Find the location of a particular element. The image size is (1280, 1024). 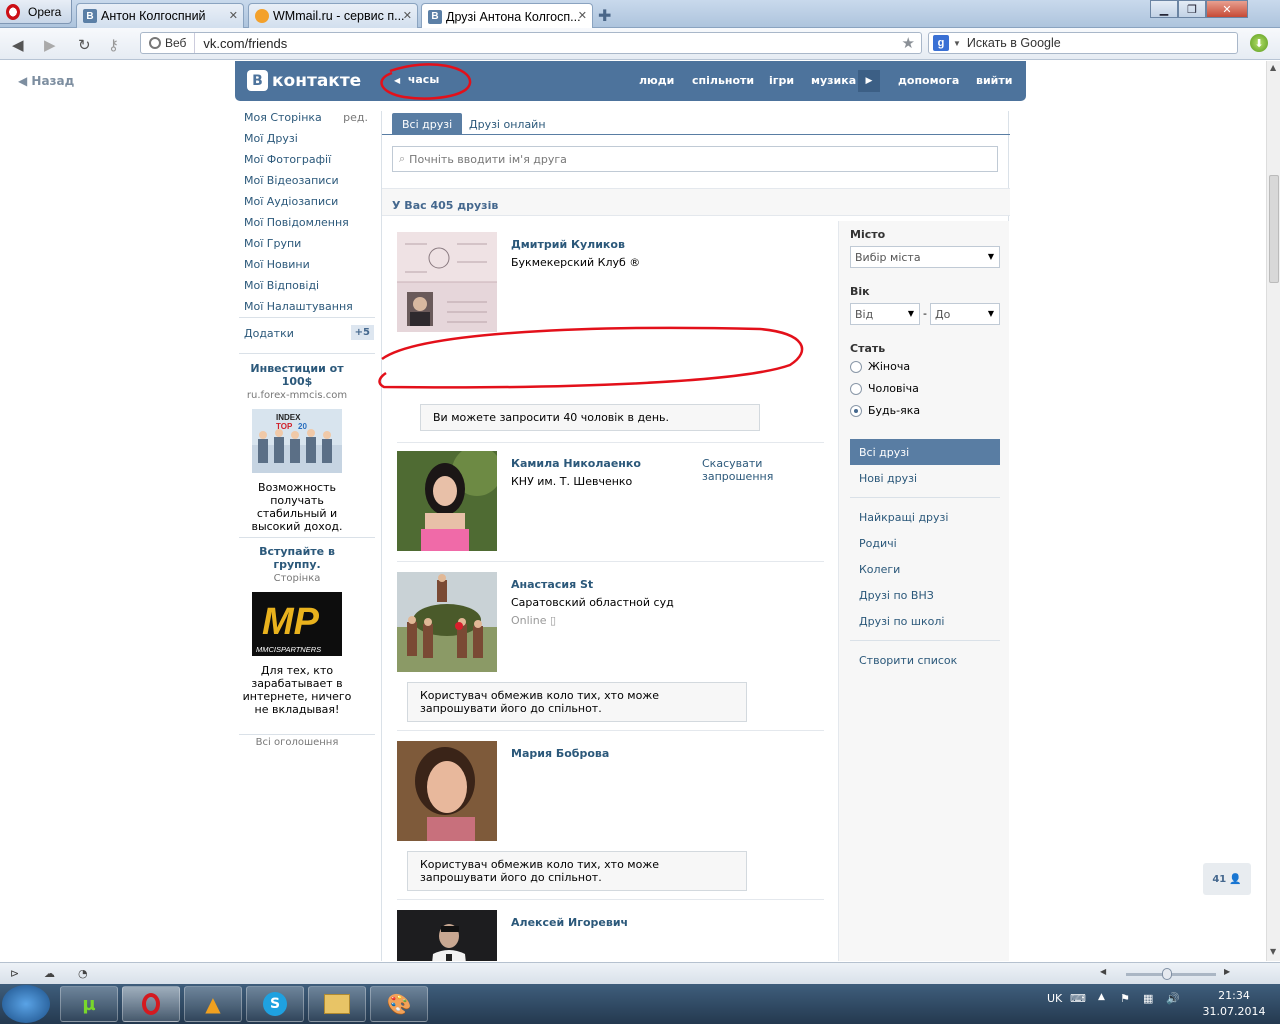

filter-school-friends: Друзі по школі is located at coordinates (925, 621).